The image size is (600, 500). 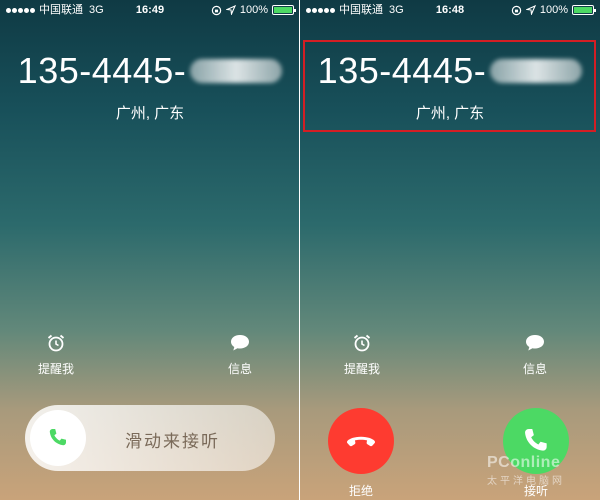 What do you see at coordinates (449, 86) in the screenshot?
I see `caller-info-highlight` at bounding box center [449, 86].